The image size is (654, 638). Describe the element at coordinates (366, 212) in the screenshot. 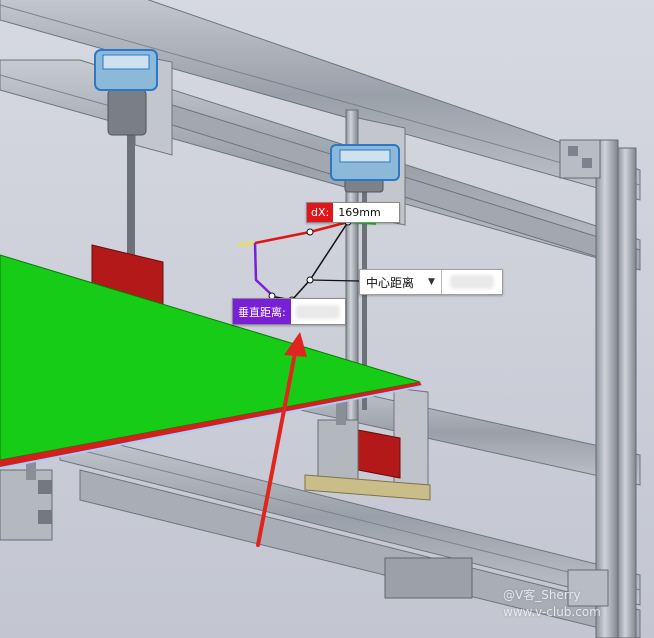

I see `dx-value: 169mm` at that location.